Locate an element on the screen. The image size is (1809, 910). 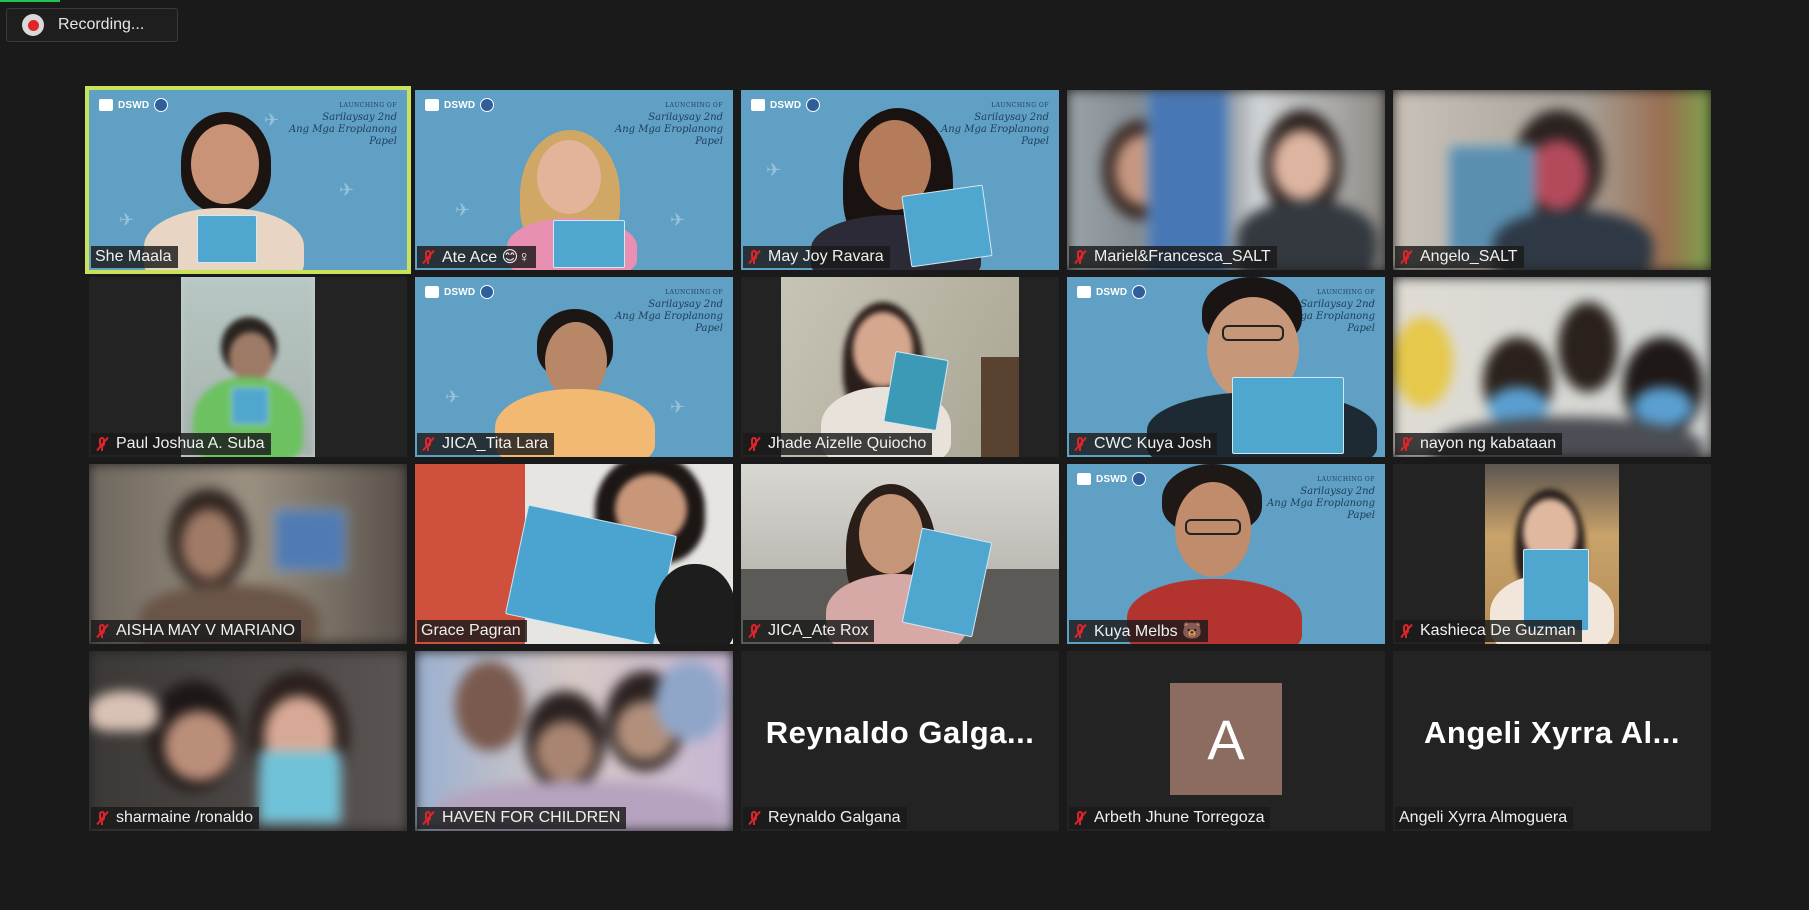
participant-name: Kuya Melbs 🐻 is located at coordinates (1138, 631).